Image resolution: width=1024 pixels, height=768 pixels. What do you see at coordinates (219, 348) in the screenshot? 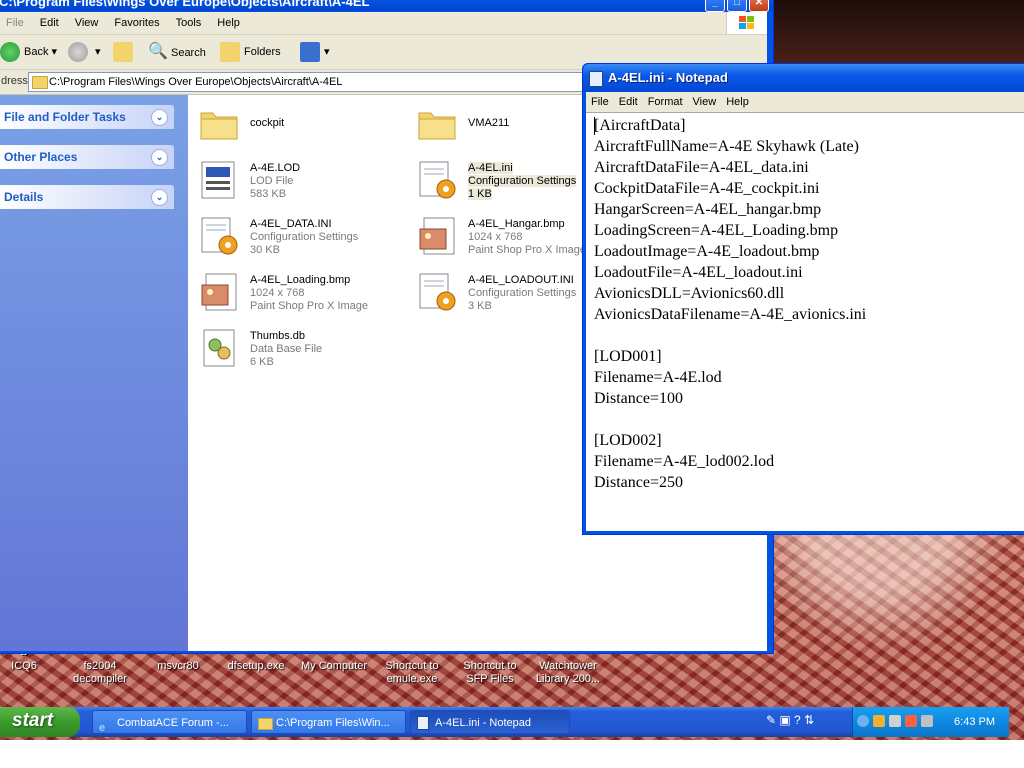
I see `database-file-icon` at bounding box center [219, 348].